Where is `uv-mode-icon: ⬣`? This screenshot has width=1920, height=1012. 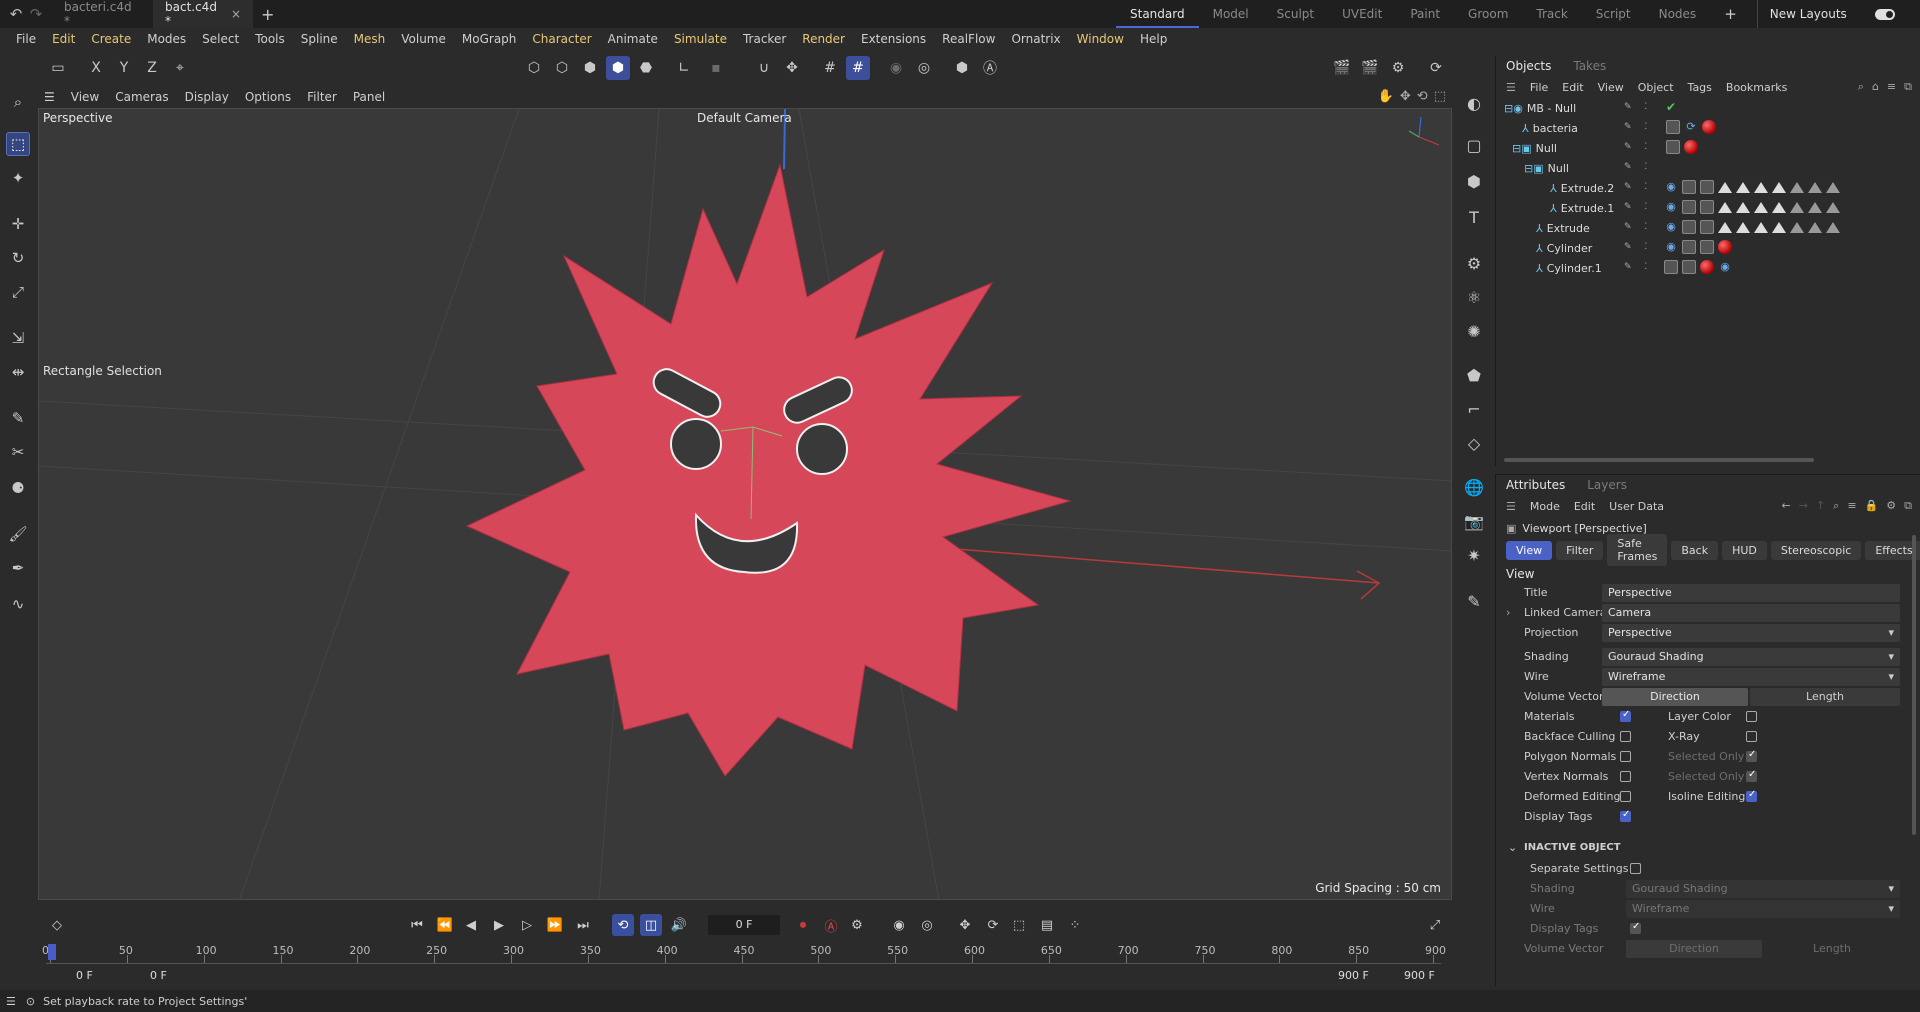 uv-mode-icon: ⬣ is located at coordinates (646, 68).